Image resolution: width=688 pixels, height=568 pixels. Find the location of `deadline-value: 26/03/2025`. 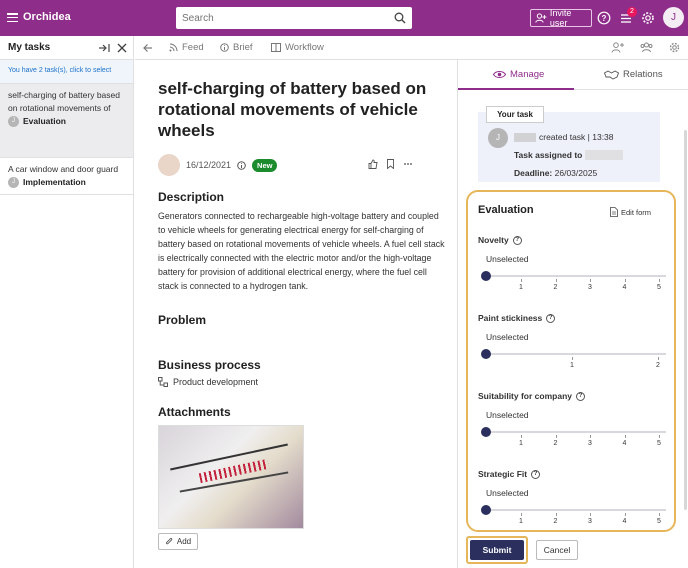

deadline-value: 26/03/2025 is located at coordinates (576, 173).